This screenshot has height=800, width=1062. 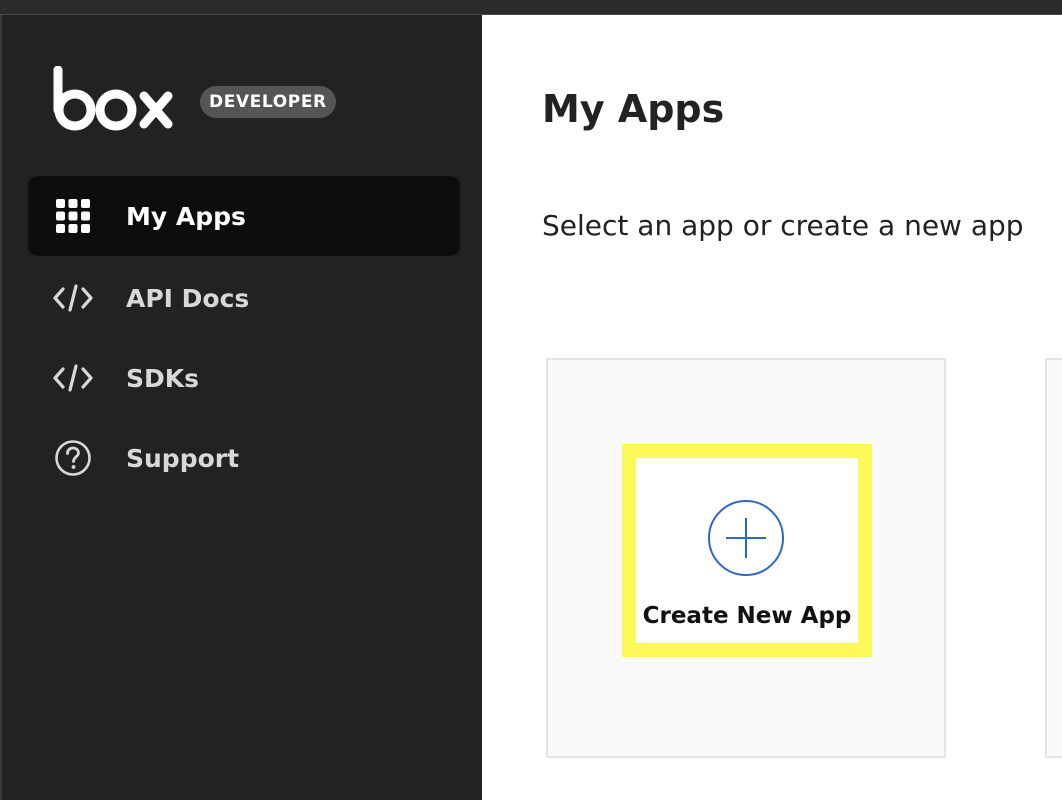 What do you see at coordinates (186, 216) in the screenshot?
I see `sidebar-item-label: My Apps` at bounding box center [186, 216].